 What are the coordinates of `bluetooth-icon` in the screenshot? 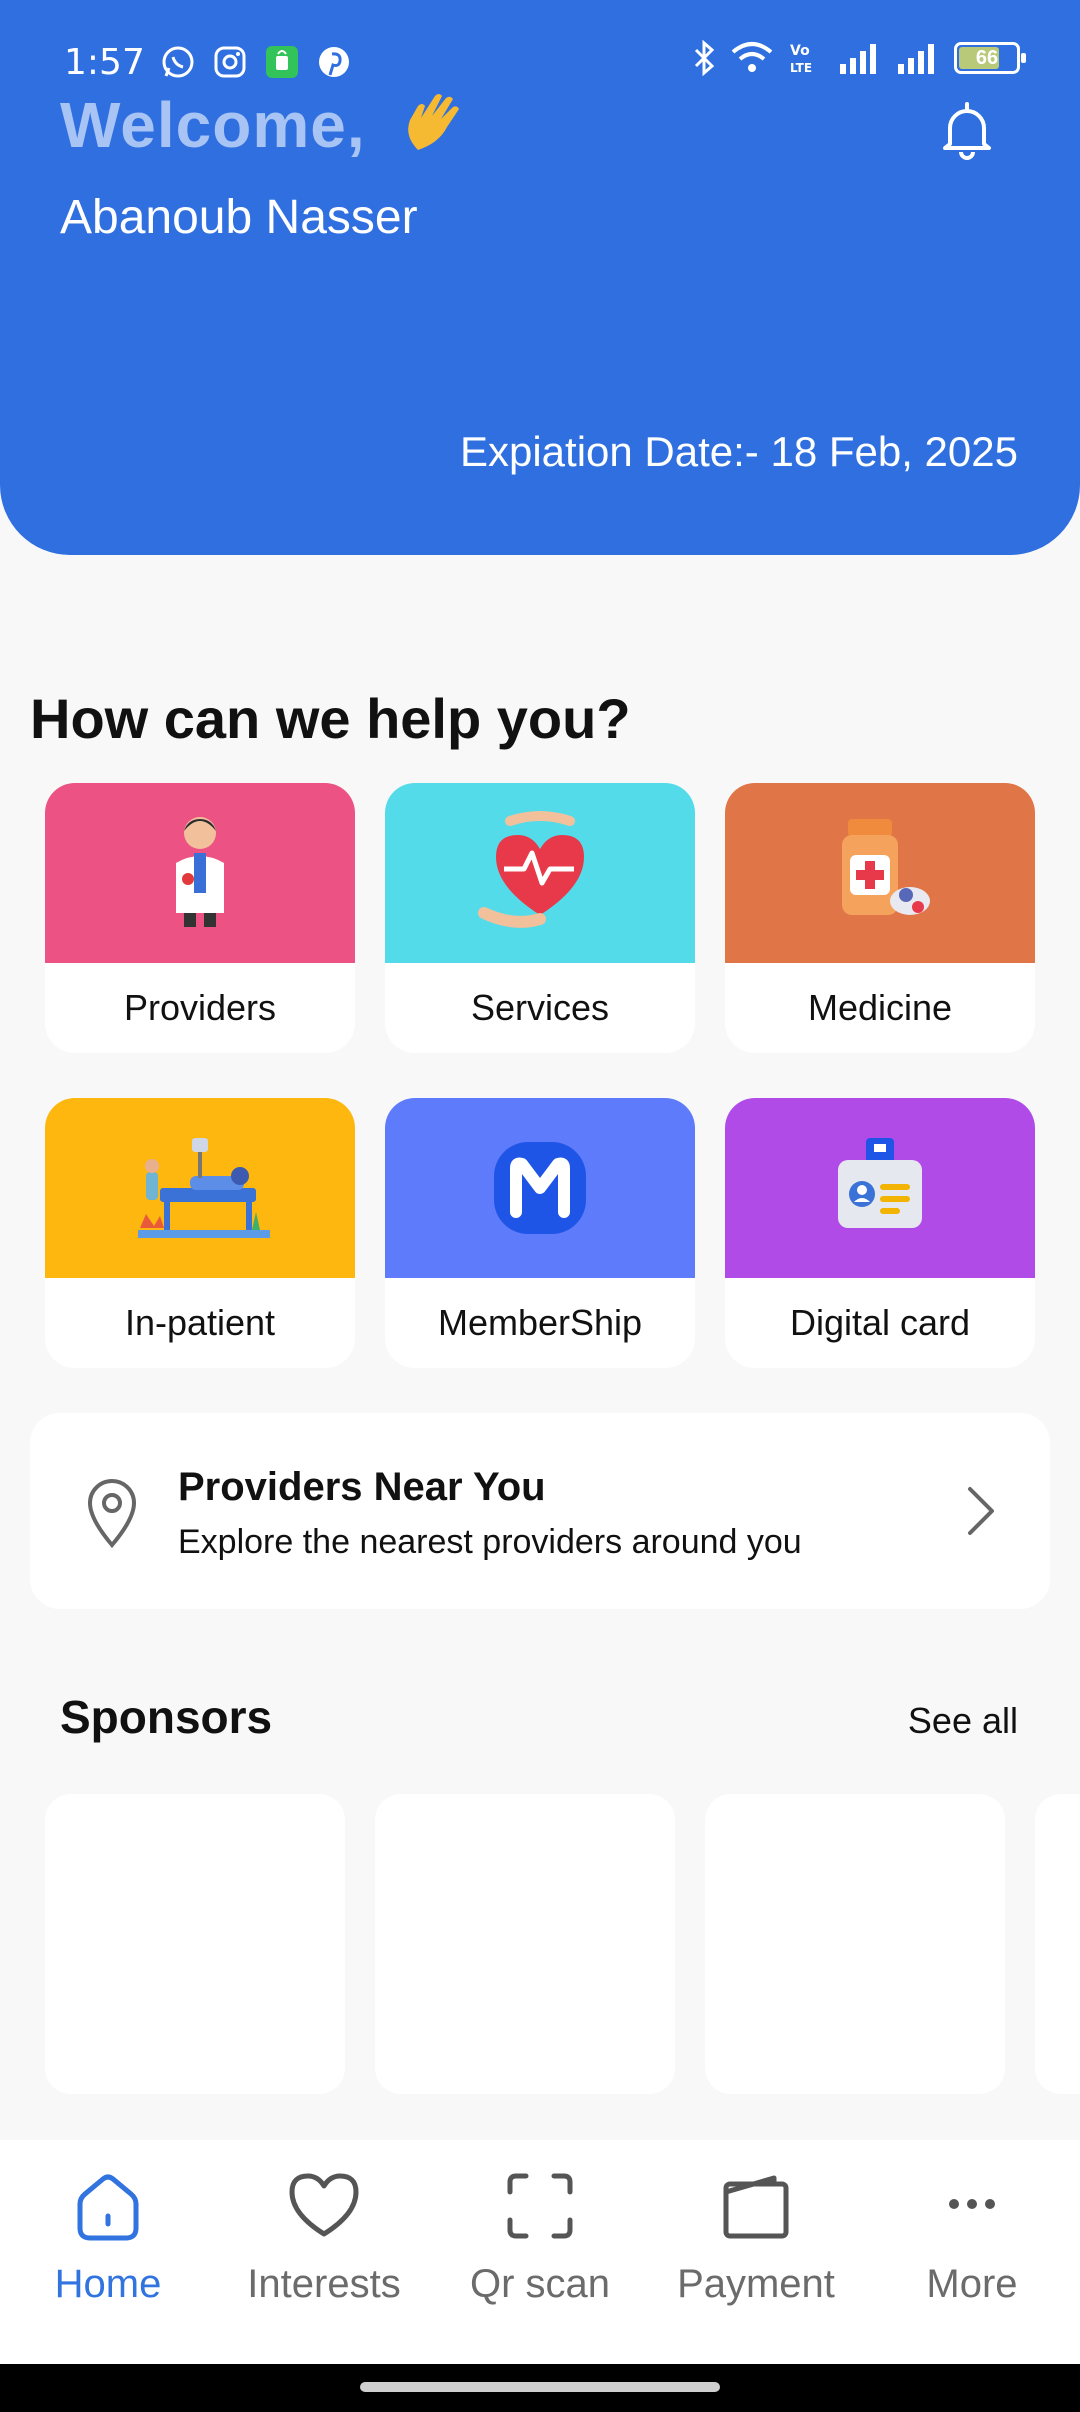 It's located at (704, 58).